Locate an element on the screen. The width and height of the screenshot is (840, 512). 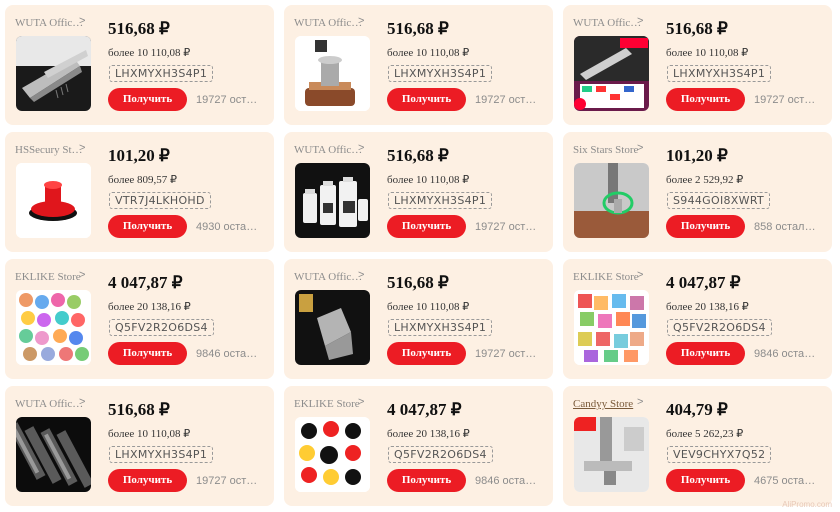
minimum-order: более 20 138,16 ₽ is located at coordinates (149, 307).